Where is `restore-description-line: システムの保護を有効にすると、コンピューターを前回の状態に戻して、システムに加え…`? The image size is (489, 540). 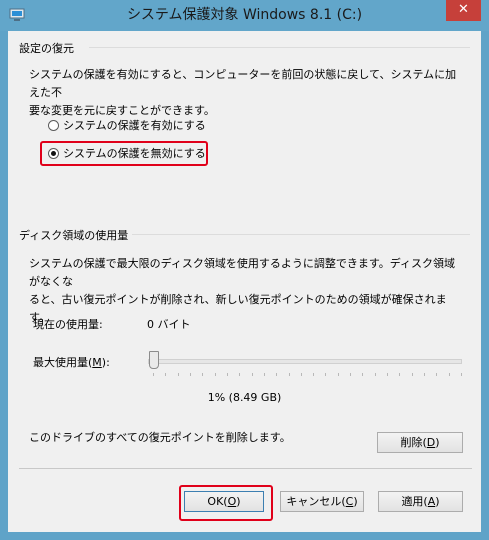
restore-description-line: システムの保護を有効にすると、コンピューターを前回の状態に戻して、システムに加え… is located at coordinates (243, 83).